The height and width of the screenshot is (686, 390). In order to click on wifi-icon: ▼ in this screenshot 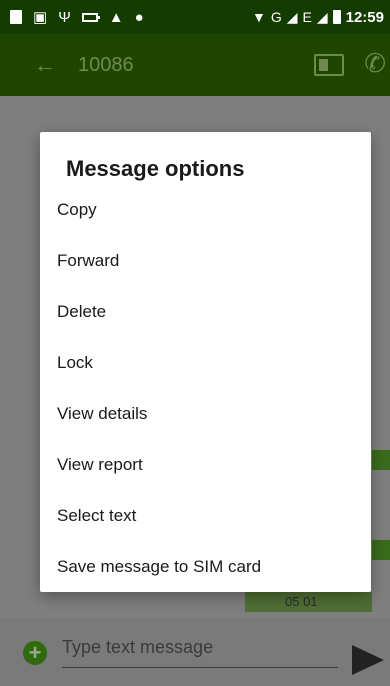, I will do `click(258, 17)`.